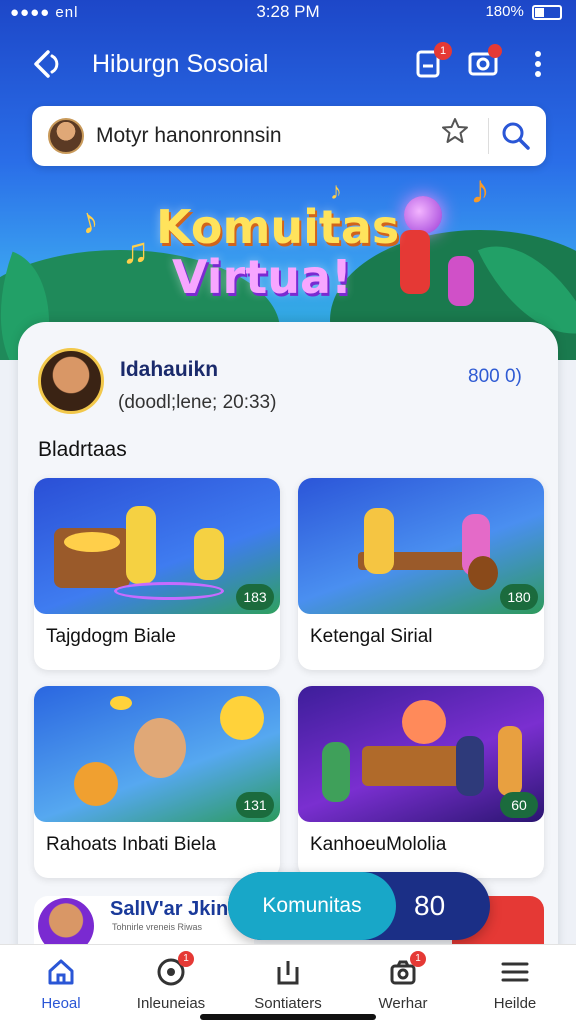  Describe the element at coordinates (157, 782) in the screenshot. I see `activity-card: 131 Rahoats Inbati Biela` at that location.